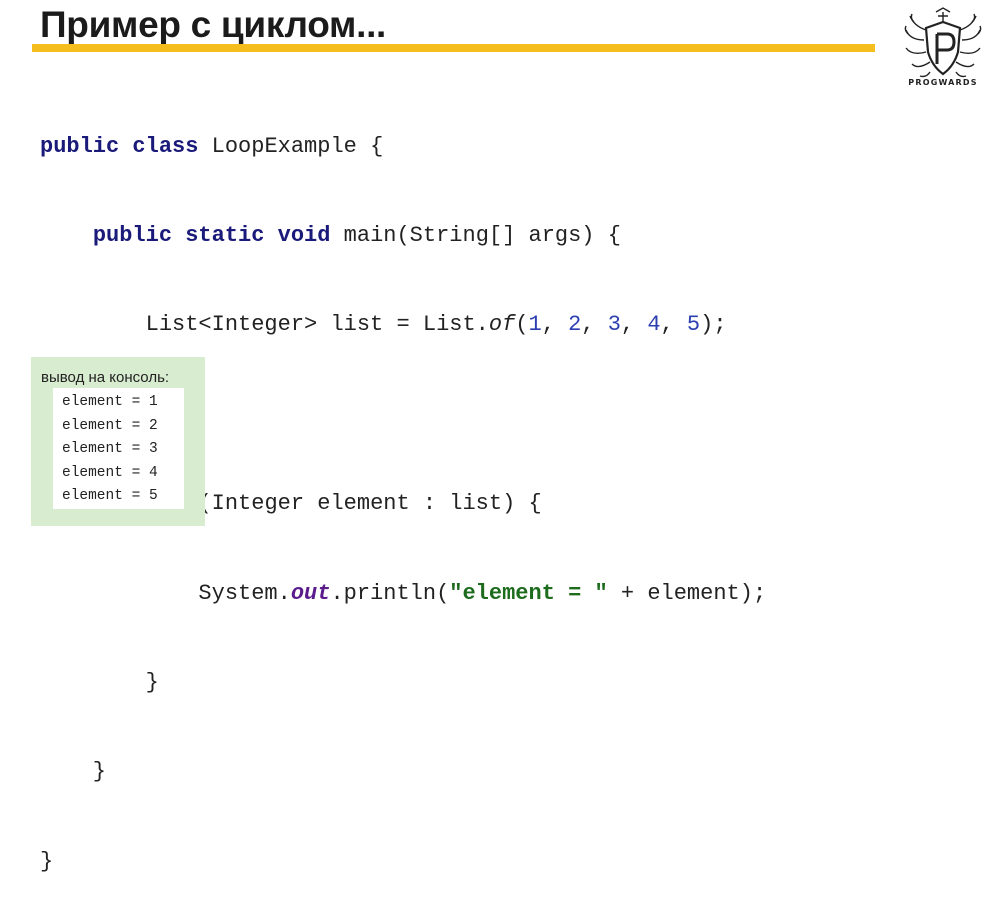 This screenshot has height=906, width=1000. I want to click on code-line: public static void main(String[] args) {, so click(403, 236).